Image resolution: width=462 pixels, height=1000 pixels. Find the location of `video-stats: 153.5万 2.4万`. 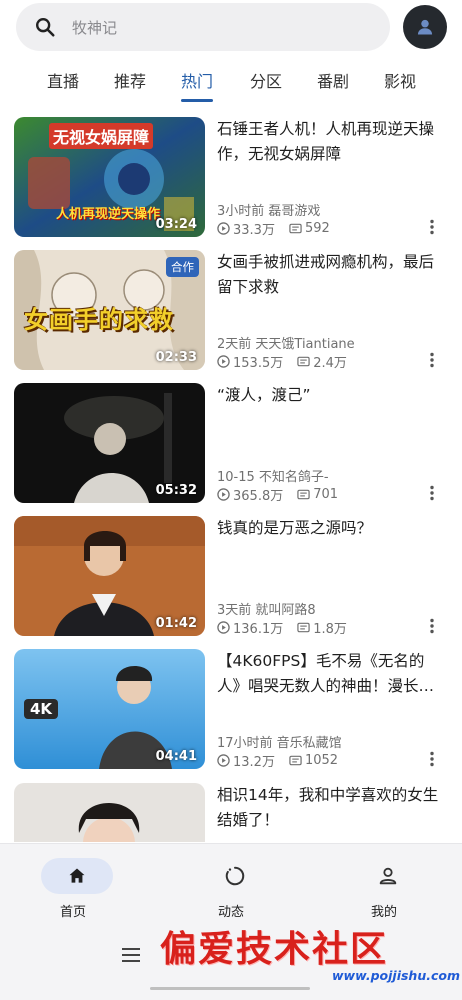

video-stats: 153.5万 2.4万 is located at coordinates (282, 361).